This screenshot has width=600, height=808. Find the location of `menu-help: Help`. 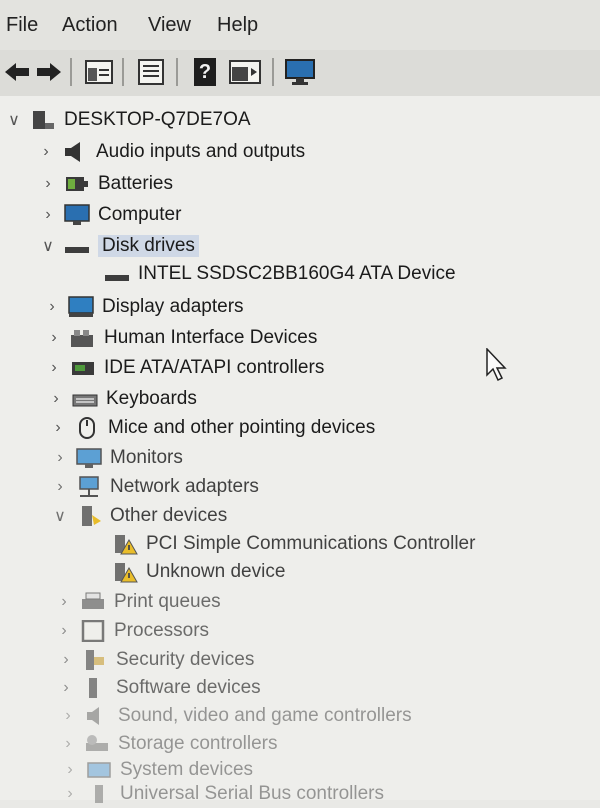

menu-help: Help is located at coordinates (237, 25).